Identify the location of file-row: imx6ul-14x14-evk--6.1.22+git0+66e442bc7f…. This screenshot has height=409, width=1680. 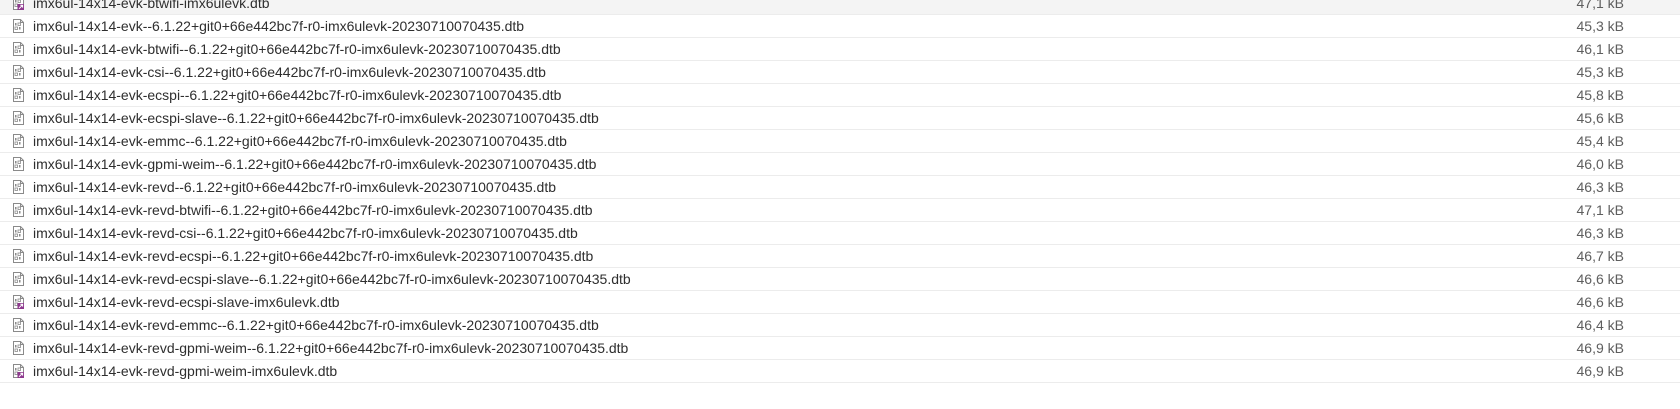
(840, 26).